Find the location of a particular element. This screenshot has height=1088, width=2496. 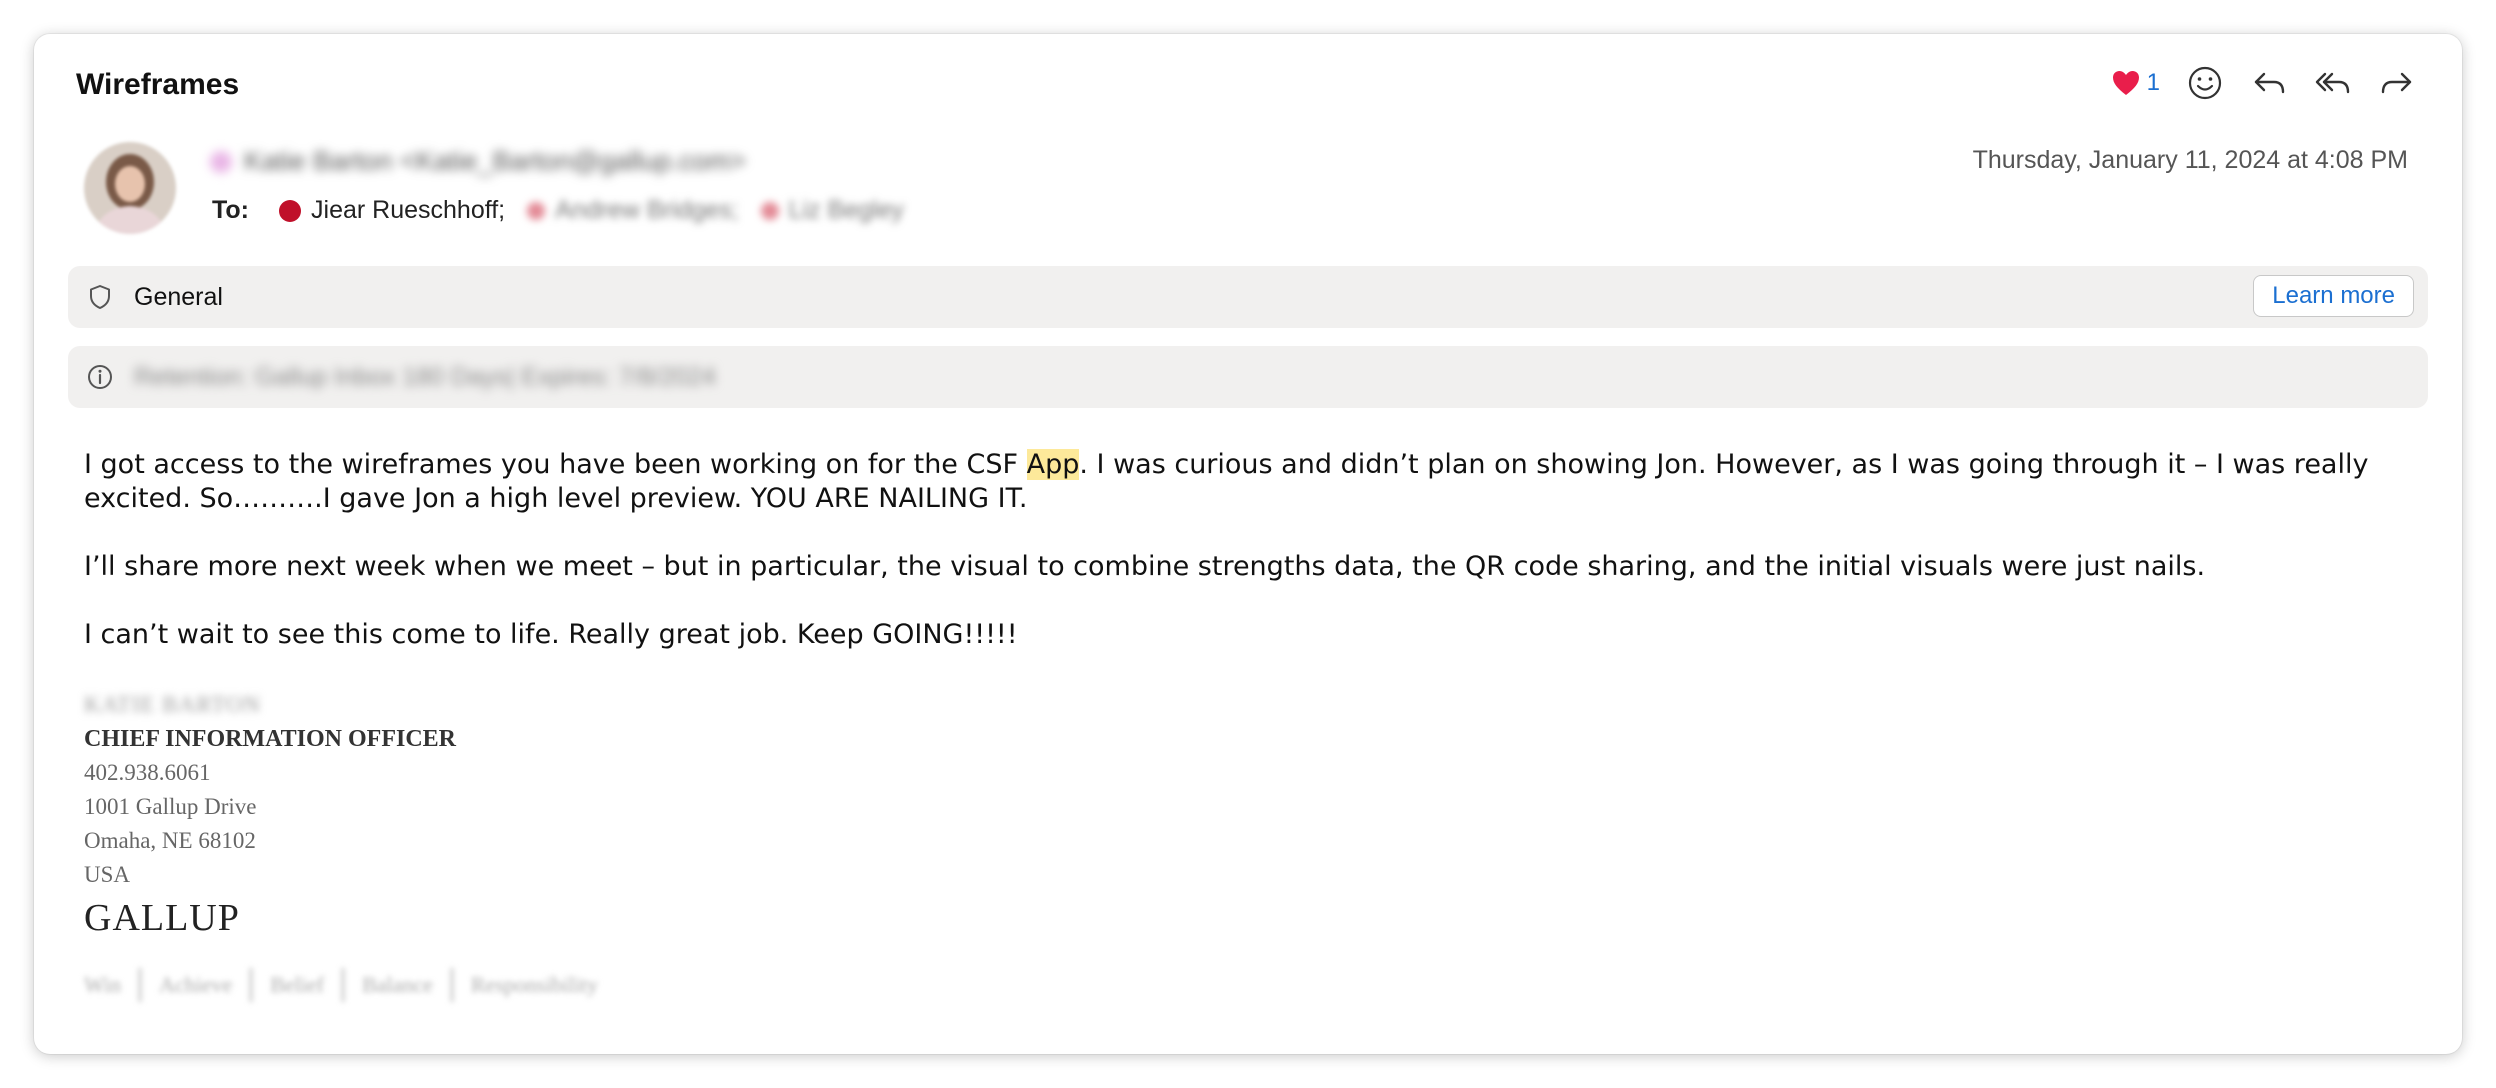

reaction-count: 1 is located at coordinates (2153, 82).